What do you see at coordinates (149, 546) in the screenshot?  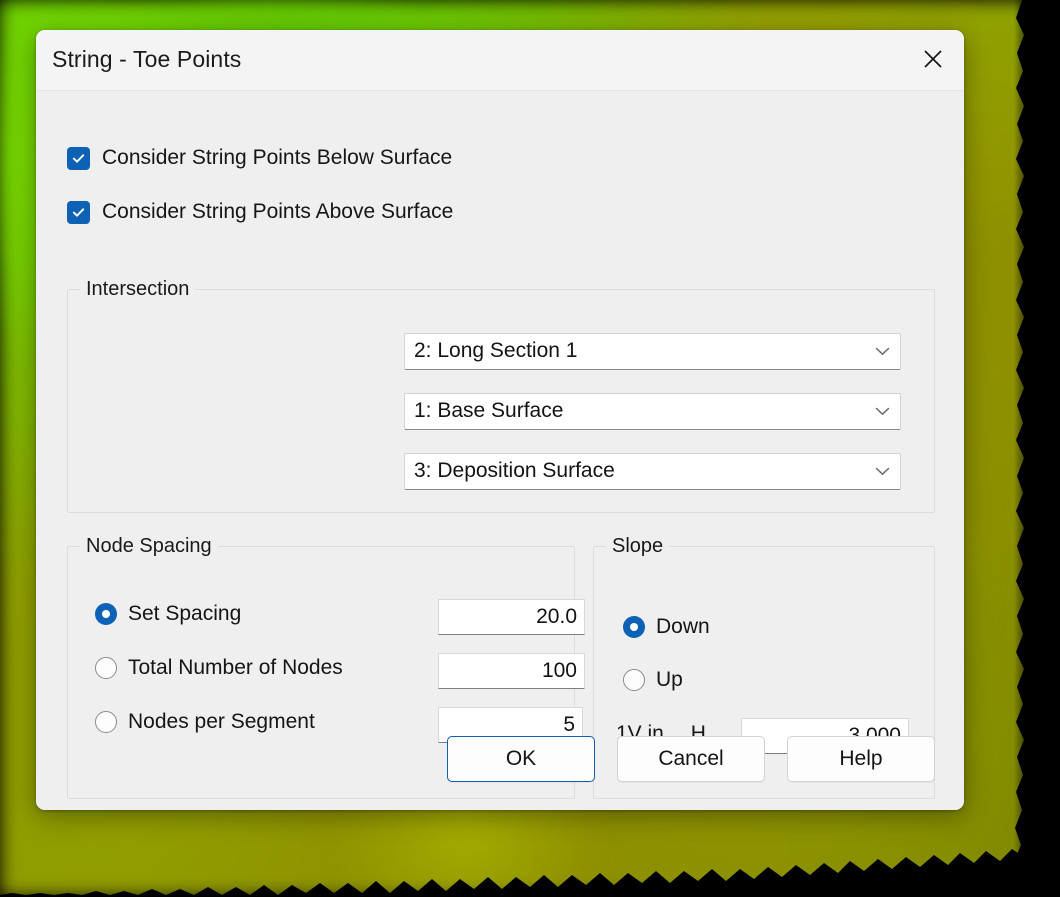 I see `group-node-spacing-legend: Node Spacing` at bounding box center [149, 546].